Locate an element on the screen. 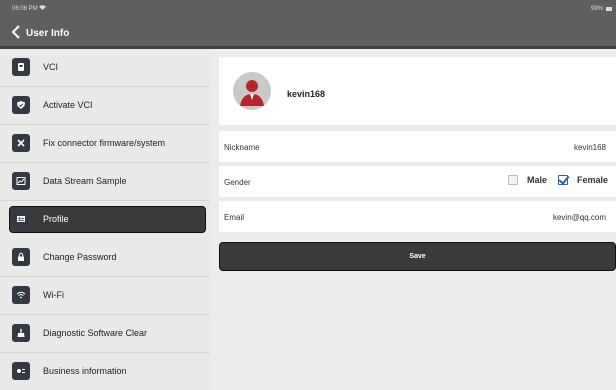 The width and height of the screenshot is (616, 390). active-highlight is located at coordinates (107, 219).